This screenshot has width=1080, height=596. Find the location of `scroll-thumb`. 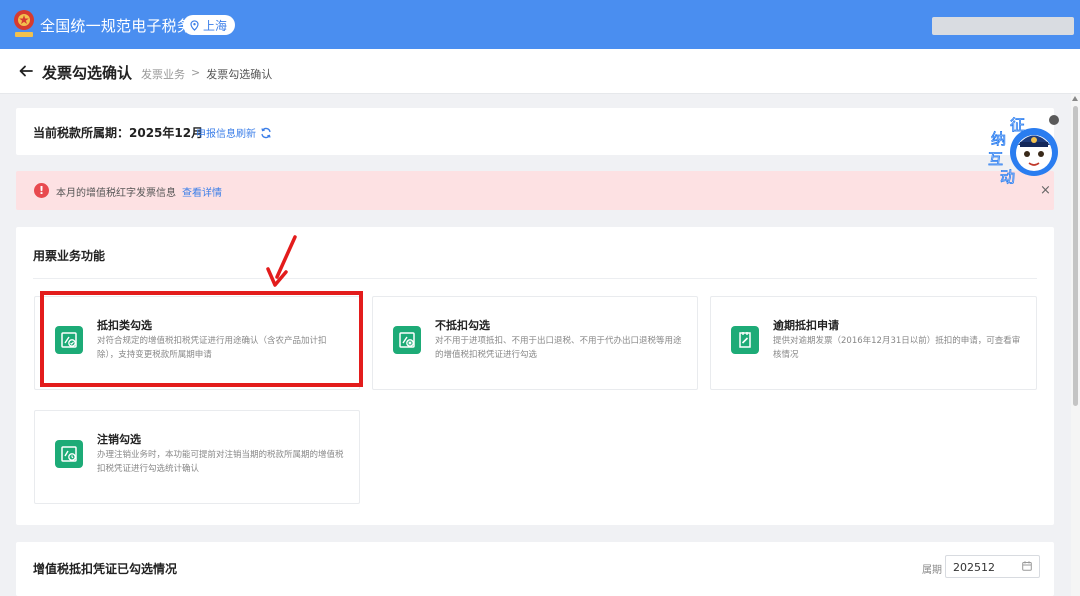

scroll-thumb is located at coordinates (1075, 256).